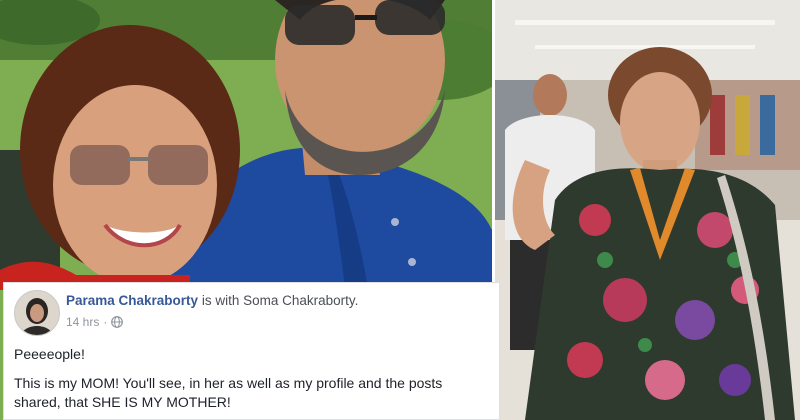 The width and height of the screenshot is (800, 420). Describe the element at coordinates (49, 354) in the screenshot. I see `post-paragraph-1: Peeeeople!` at that location.